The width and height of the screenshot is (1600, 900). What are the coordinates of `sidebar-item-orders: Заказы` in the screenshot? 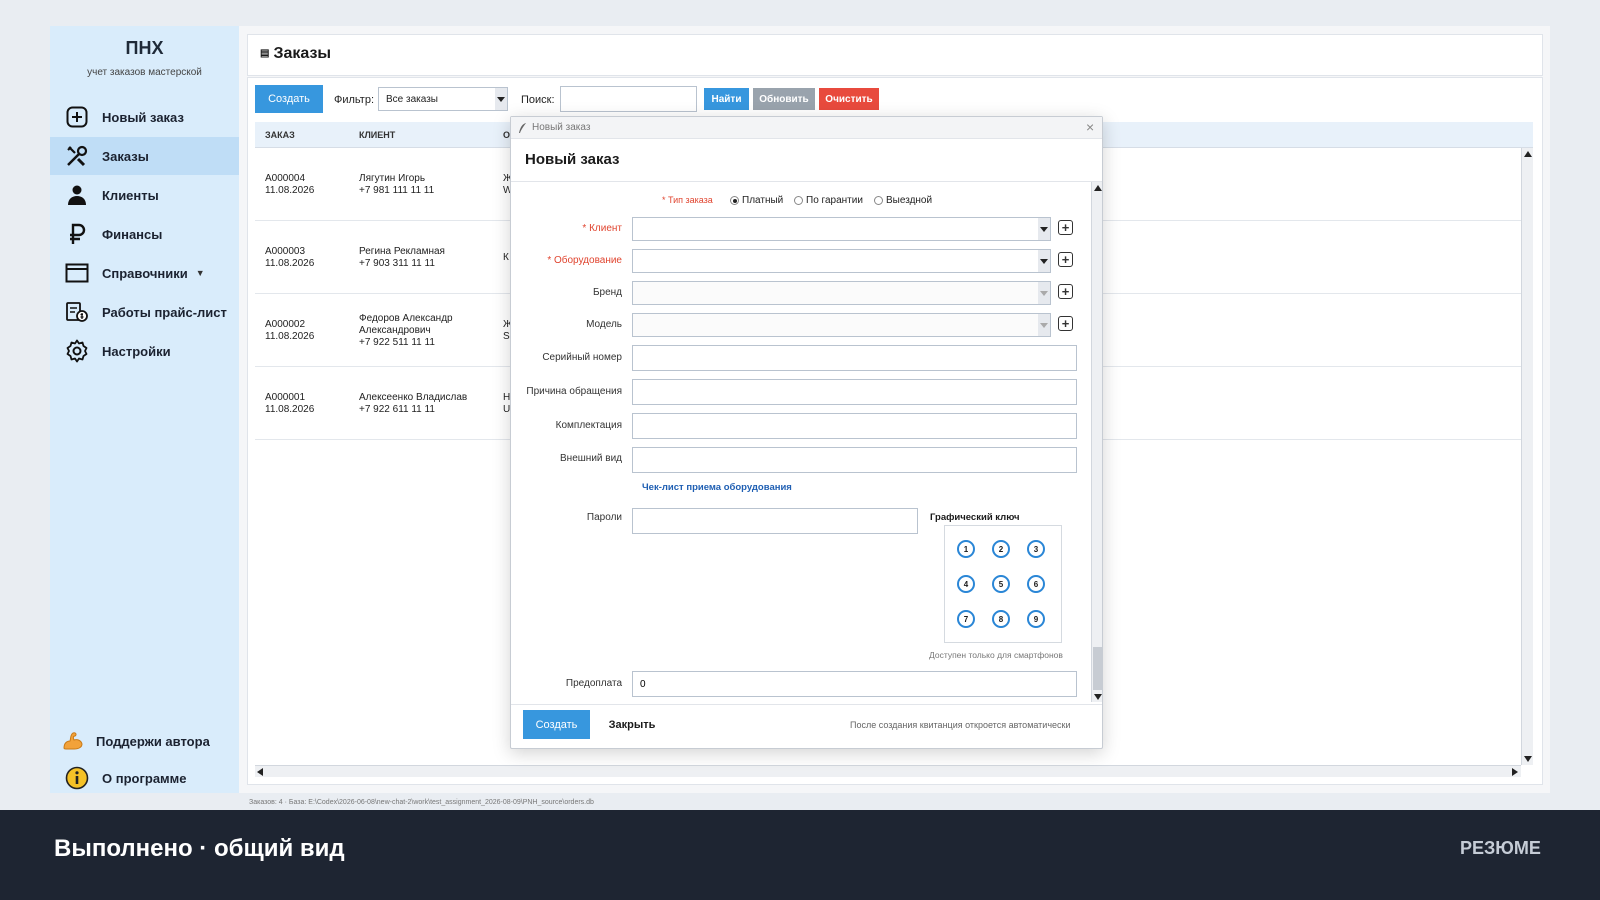 It's located at (144, 156).